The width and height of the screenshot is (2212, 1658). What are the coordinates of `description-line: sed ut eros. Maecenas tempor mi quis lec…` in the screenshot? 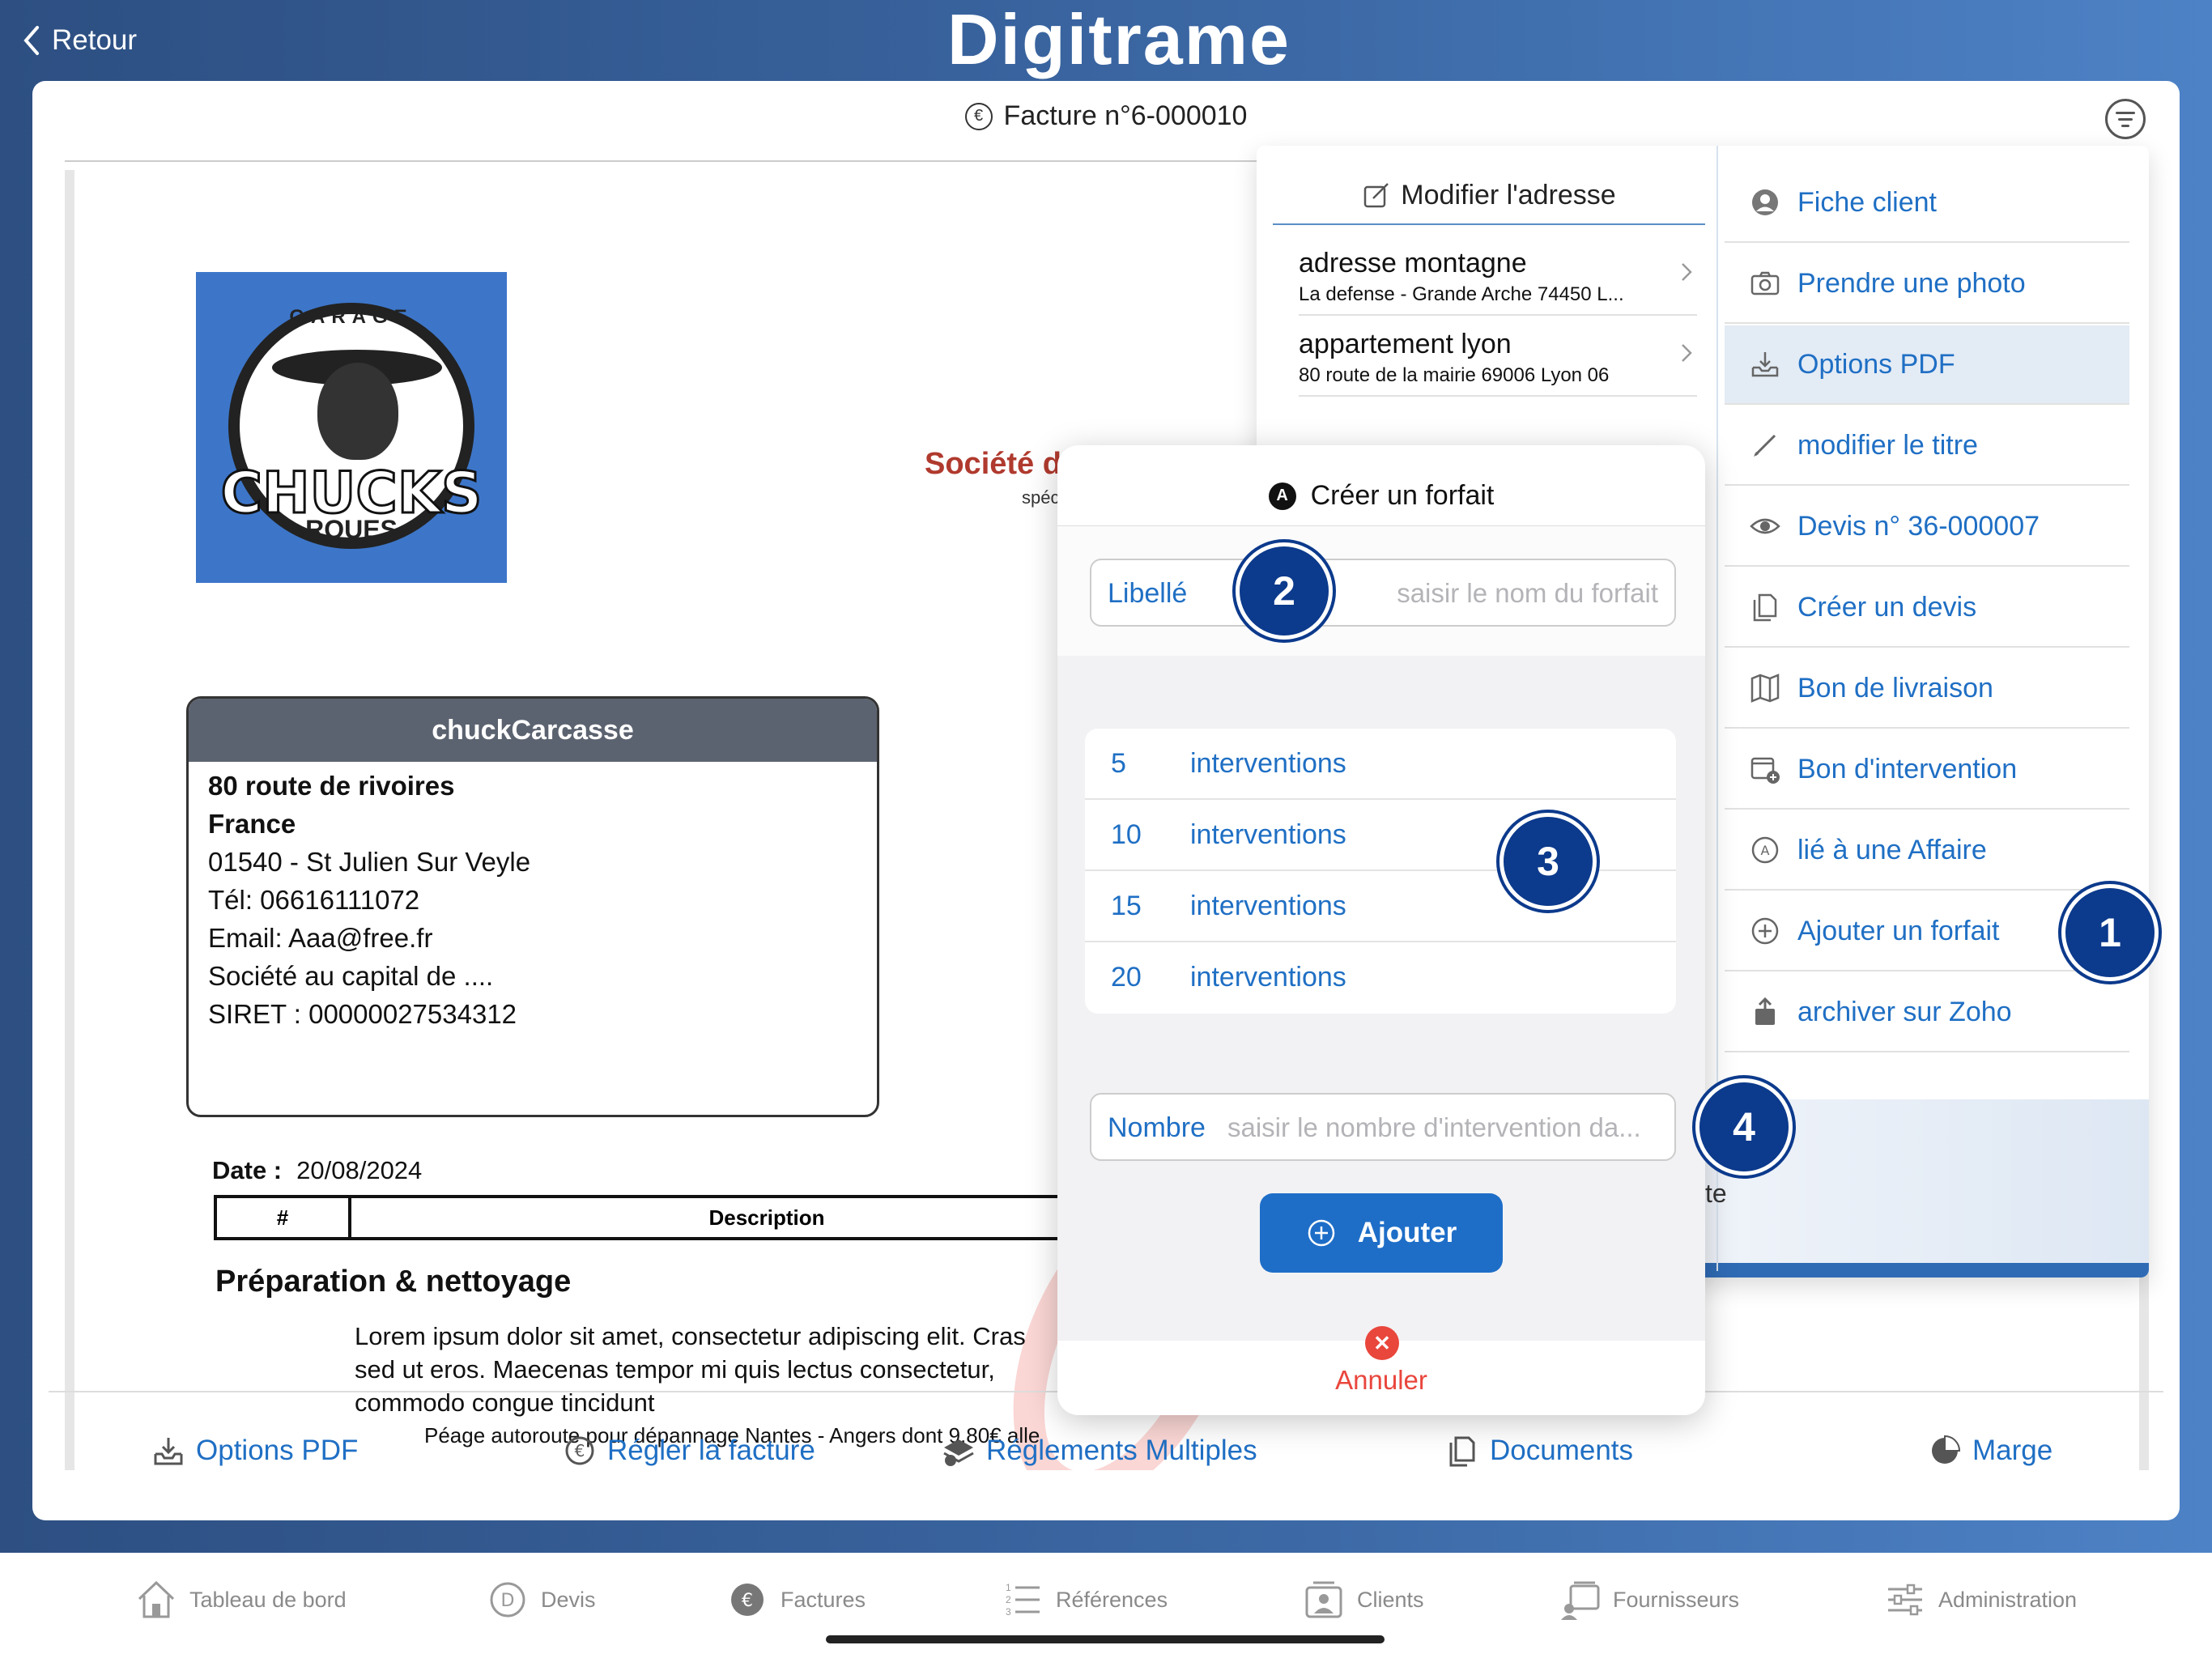 It's located at (675, 1369).